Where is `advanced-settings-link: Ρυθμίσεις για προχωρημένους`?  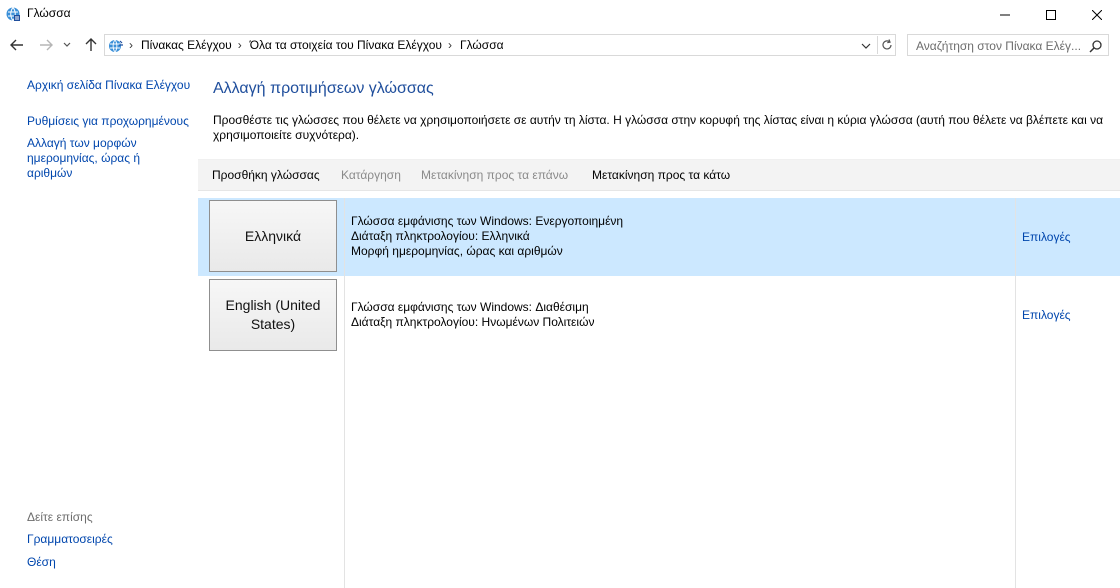
advanced-settings-link: Ρυθμίσεις για προχωρημένους is located at coordinates (114, 121).